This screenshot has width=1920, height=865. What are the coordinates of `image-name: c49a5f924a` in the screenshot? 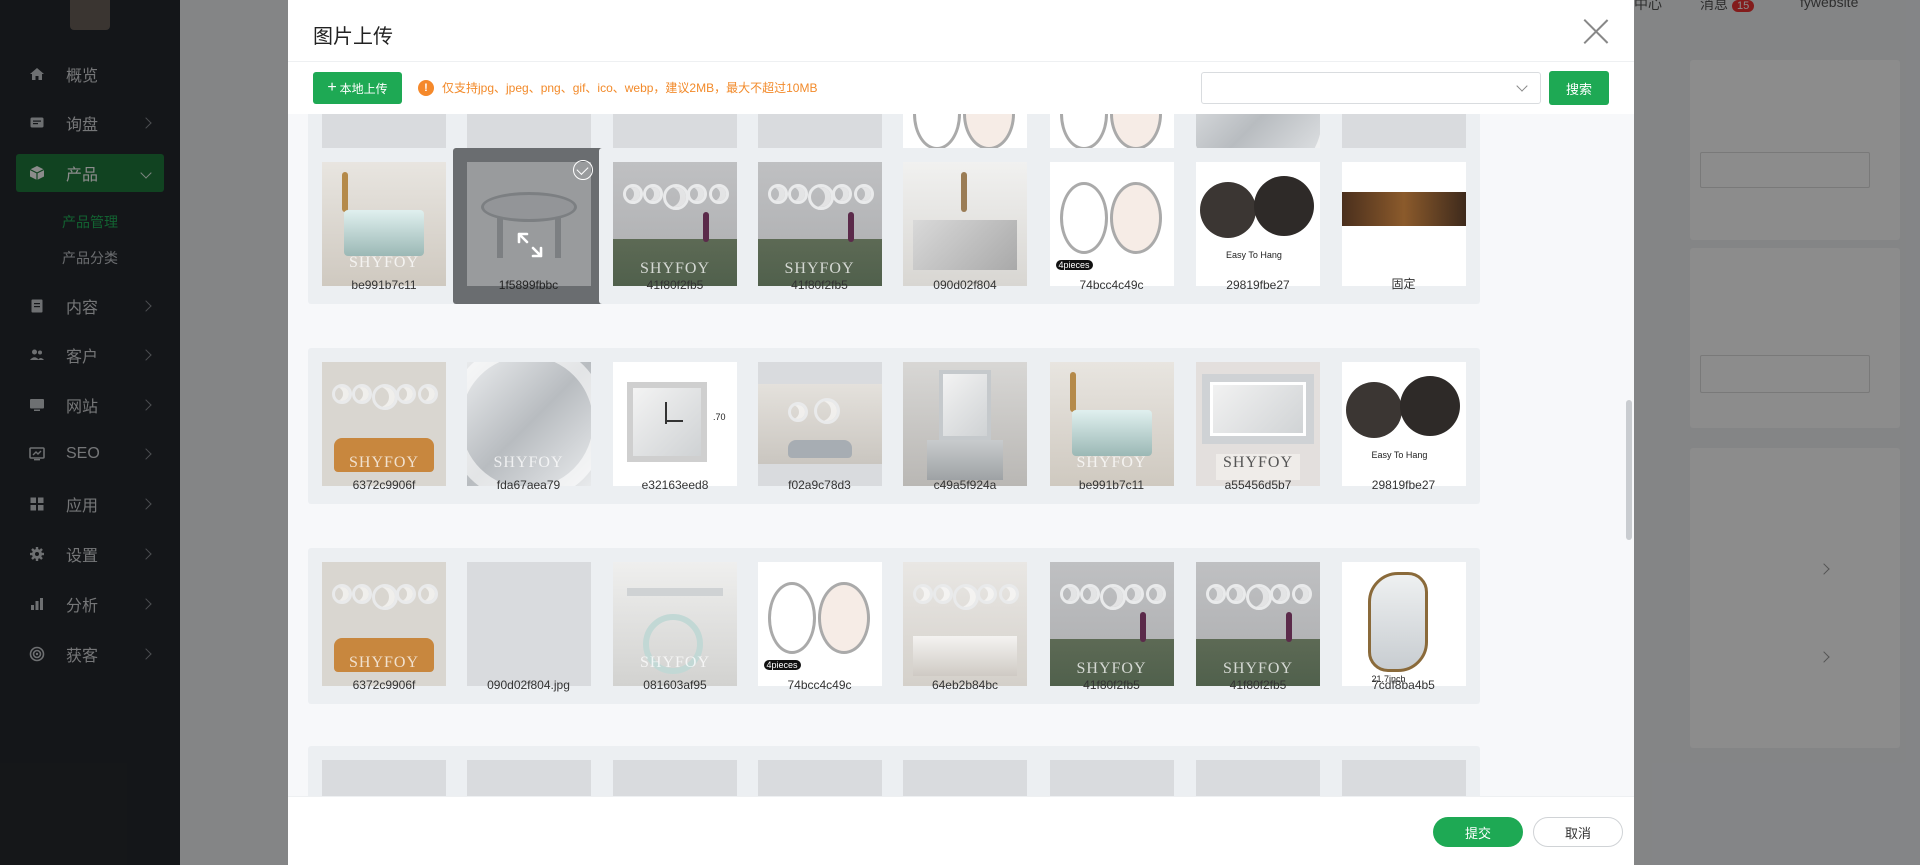 It's located at (965, 485).